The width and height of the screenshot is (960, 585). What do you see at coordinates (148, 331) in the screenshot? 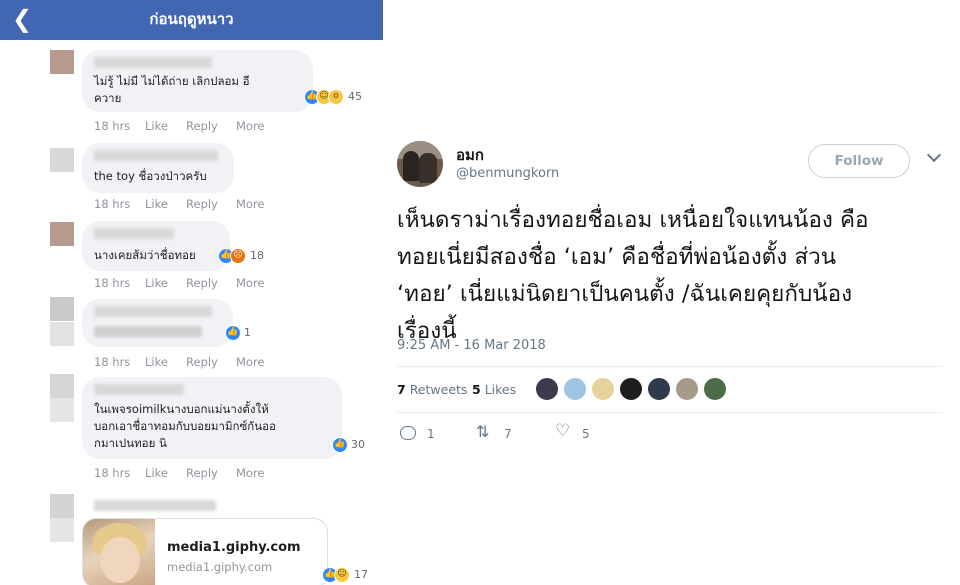
I see `blurred-comment-text` at bounding box center [148, 331].